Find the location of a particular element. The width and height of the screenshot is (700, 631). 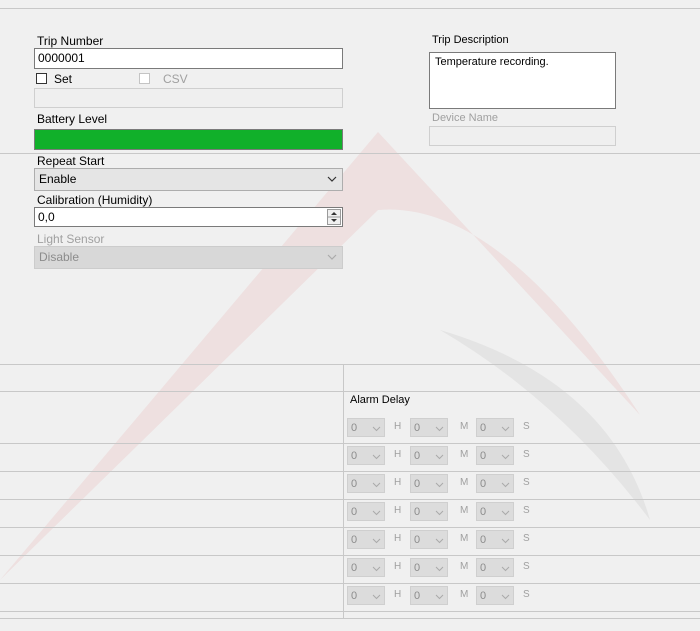

csv-path-field is located at coordinates (188, 98).